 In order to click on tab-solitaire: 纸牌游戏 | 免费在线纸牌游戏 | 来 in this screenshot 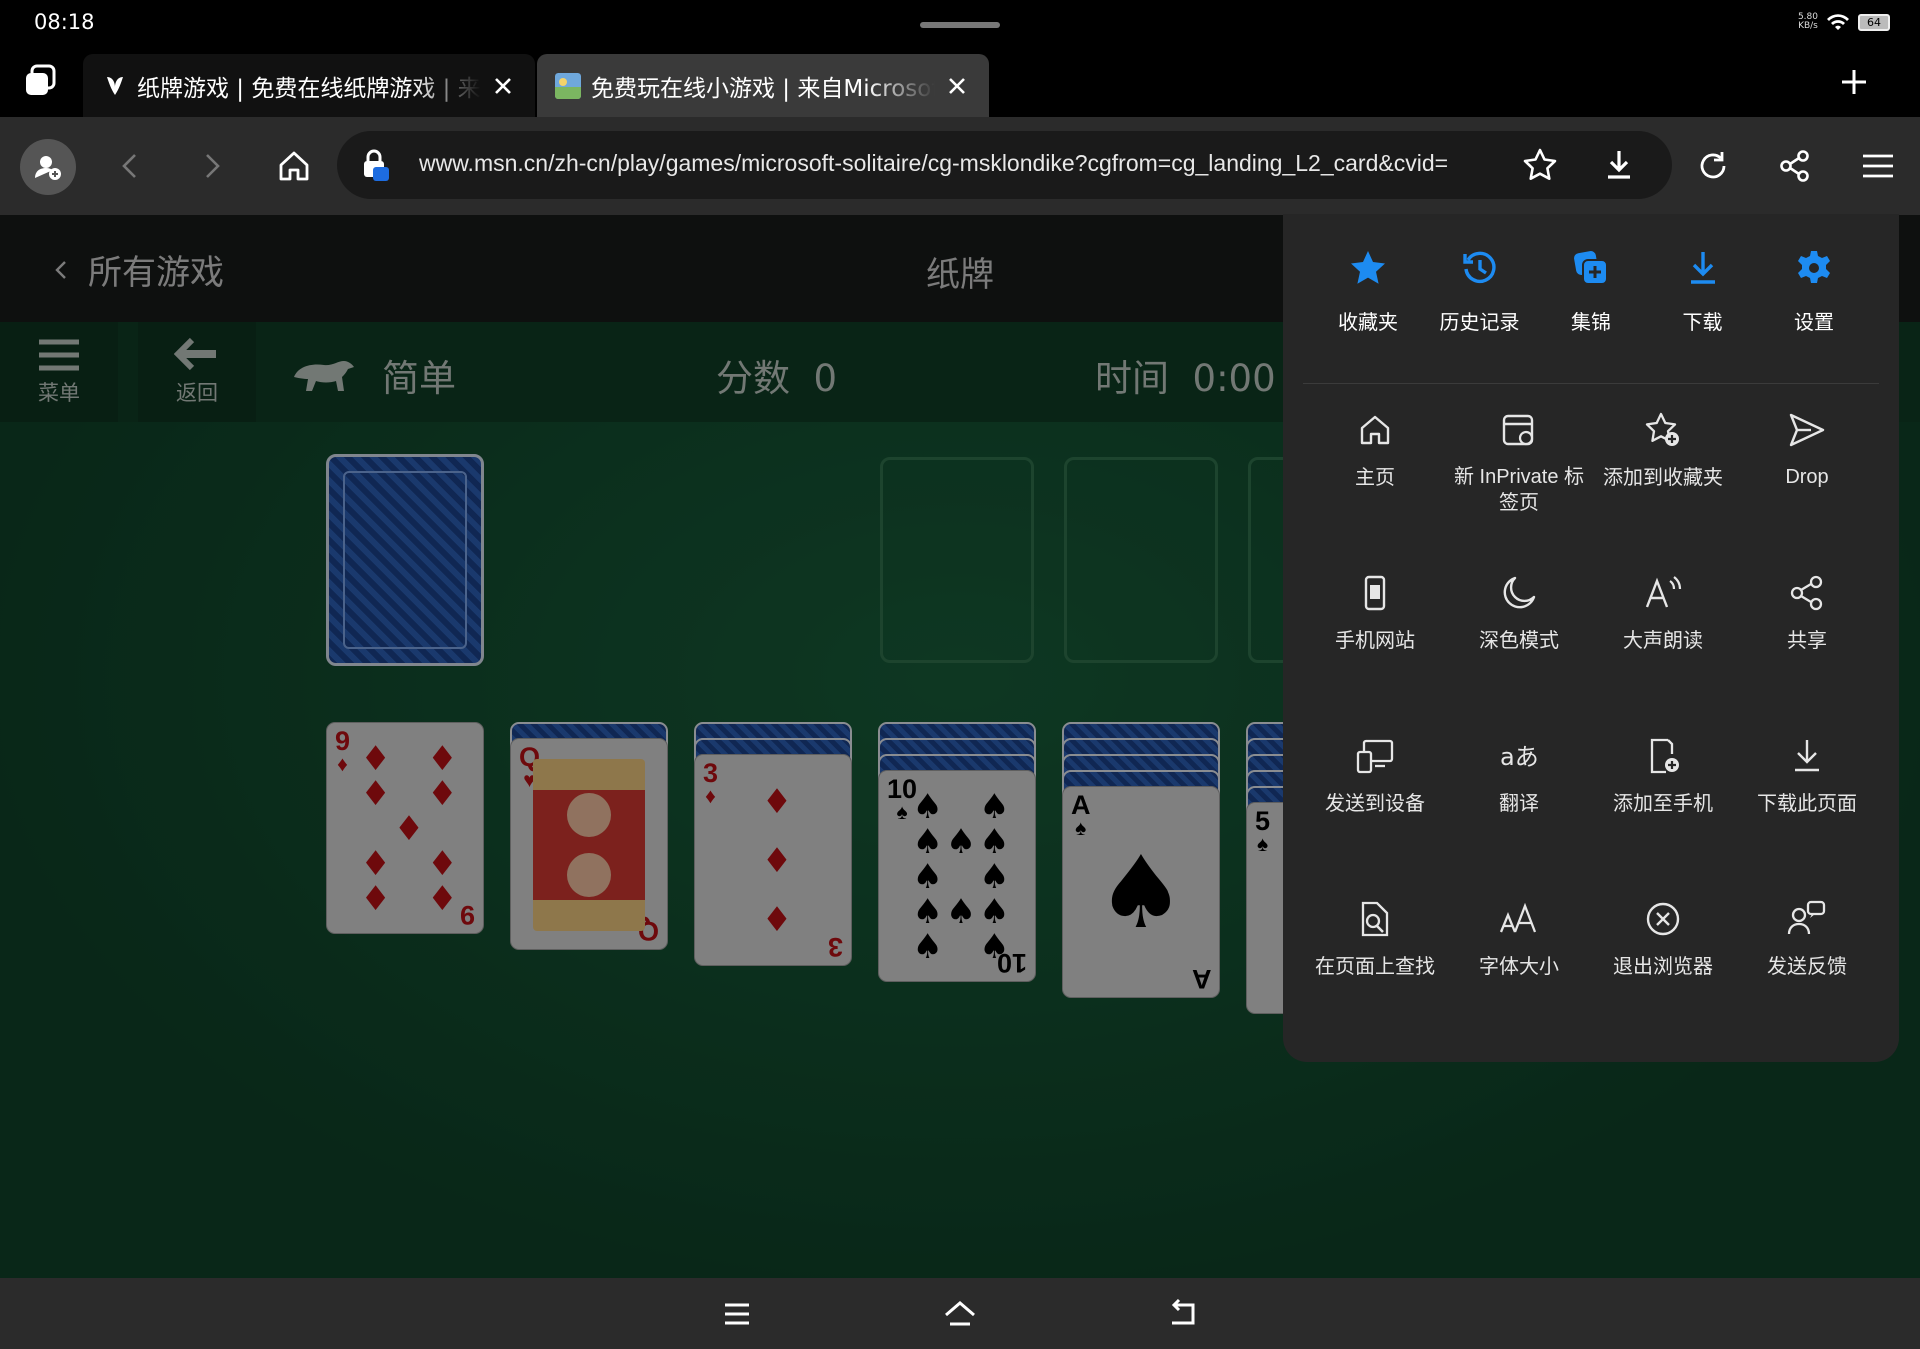, I will do `click(309, 85)`.